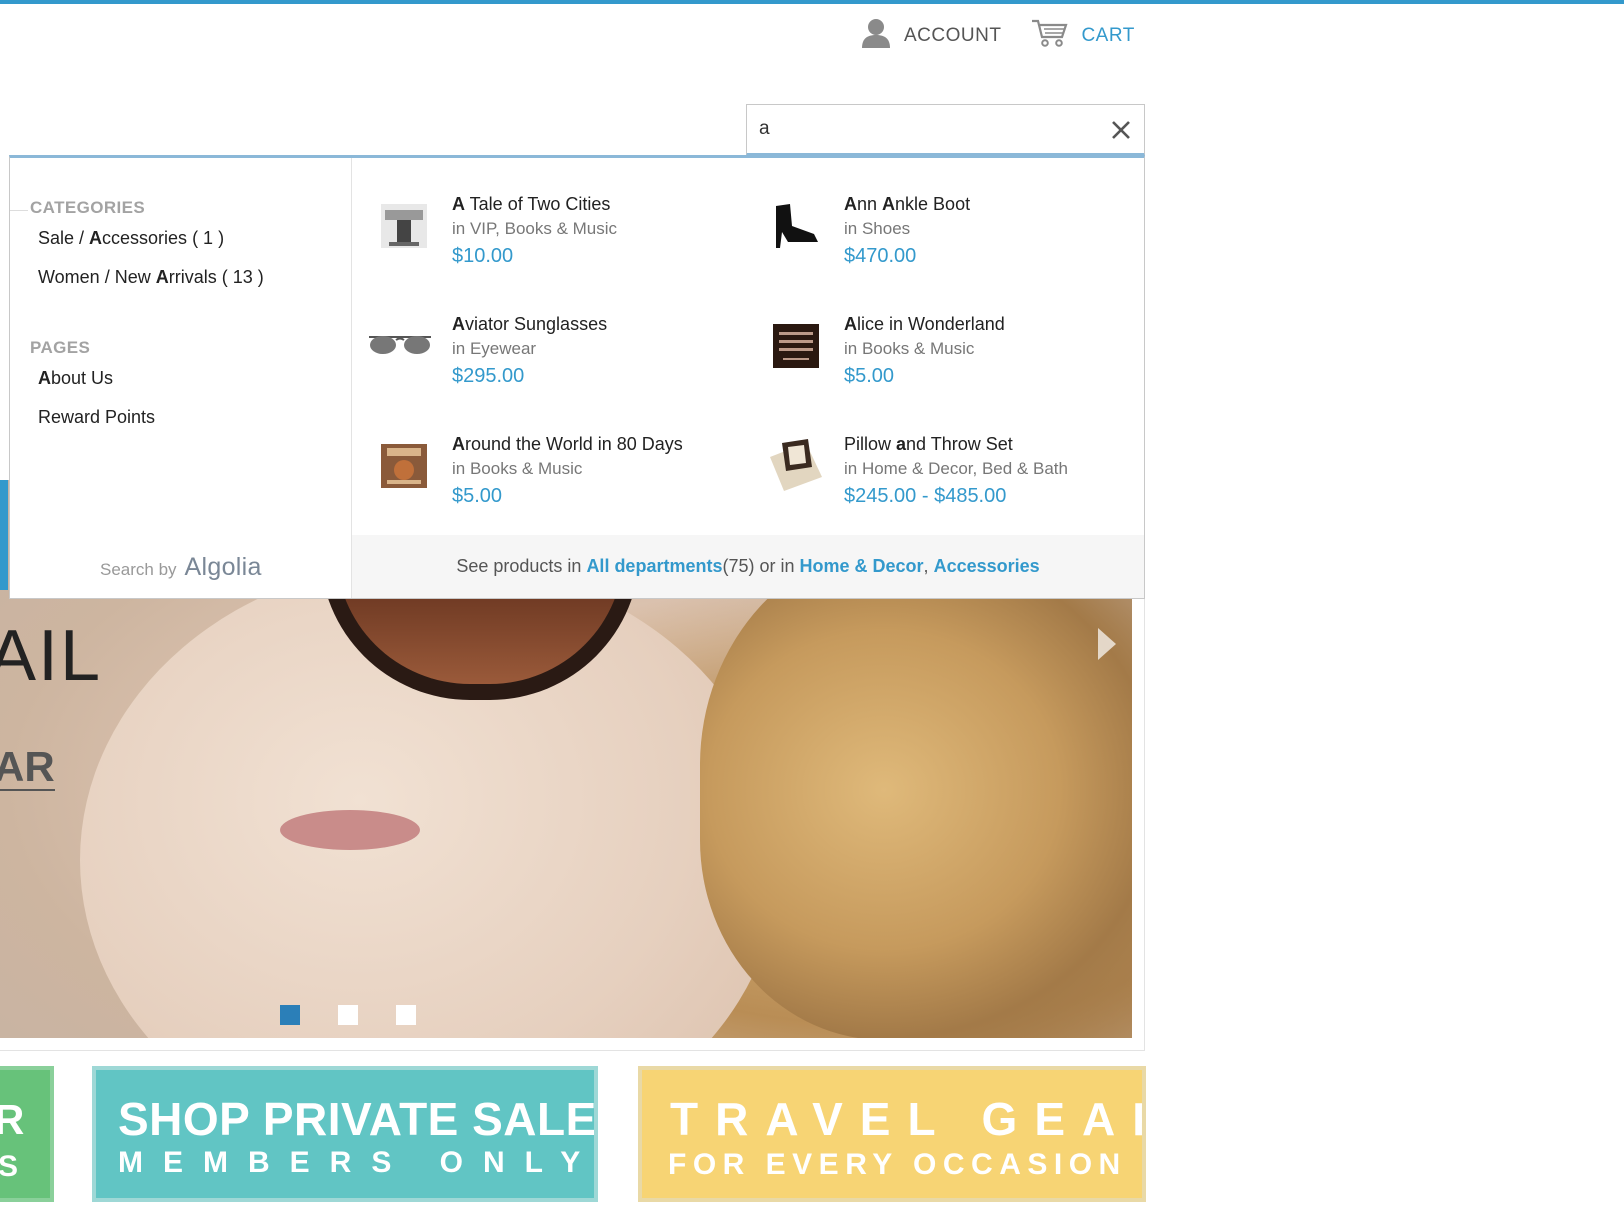  I want to click on product-category: in Shoes, so click(877, 228).